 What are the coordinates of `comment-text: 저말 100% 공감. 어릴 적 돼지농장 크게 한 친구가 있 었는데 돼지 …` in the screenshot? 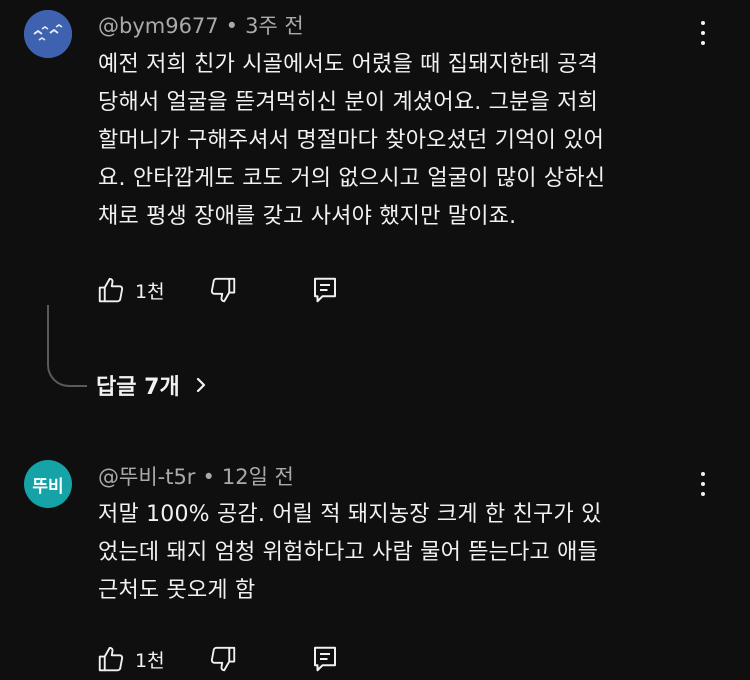 It's located at (350, 552).